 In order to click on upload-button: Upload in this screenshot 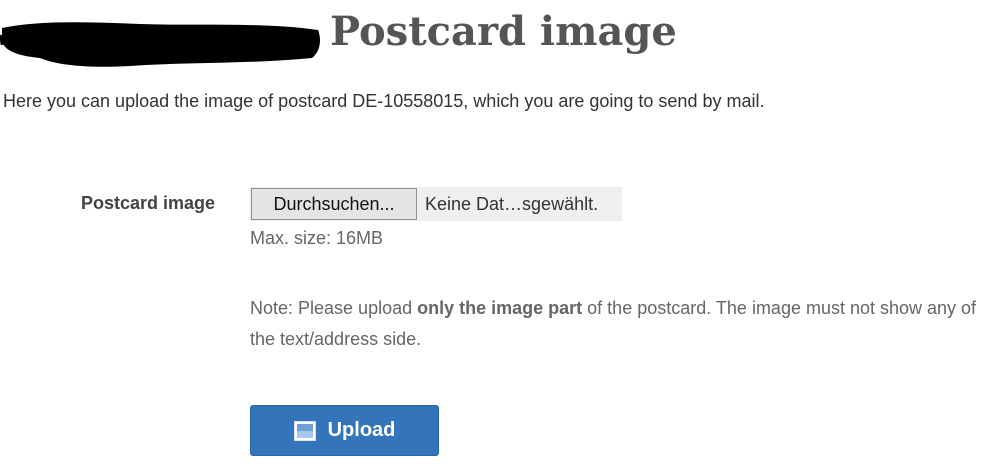, I will do `click(344, 430)`.